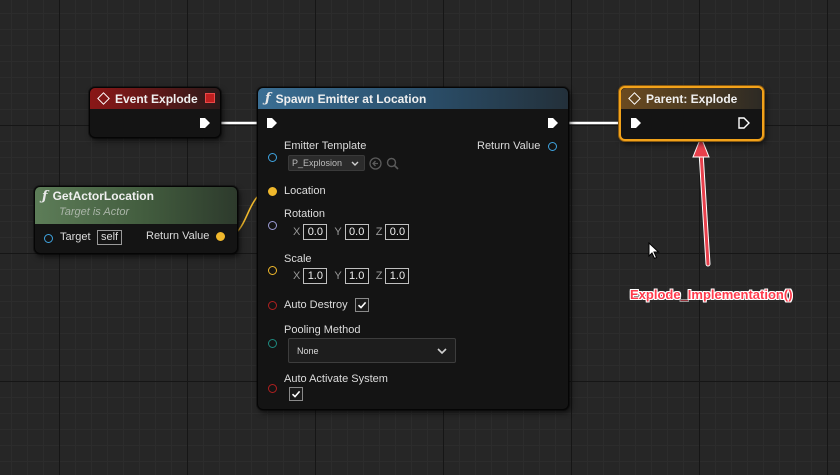 This screenshot has width=840, height=475. What do you see at coordinates (322, 330) in the screenshot?
I see `pooling-method-label: Pooling Method` at bounding box center [322, 330].